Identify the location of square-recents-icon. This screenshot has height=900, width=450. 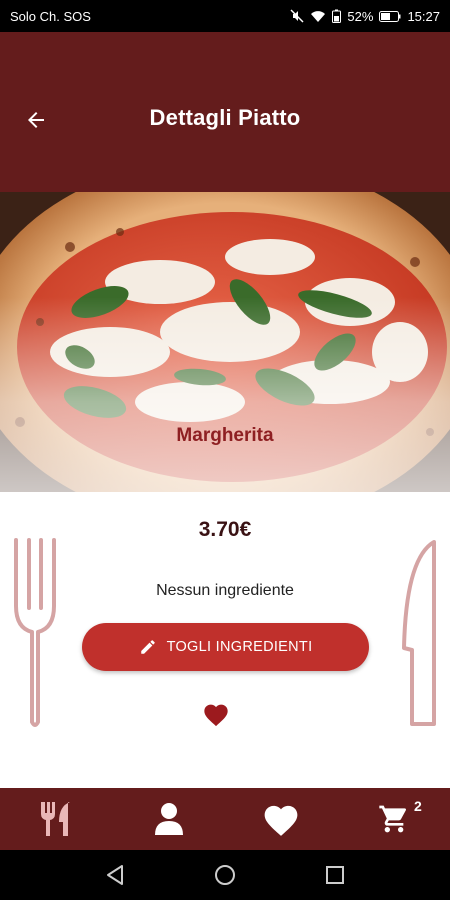
(335, 875).